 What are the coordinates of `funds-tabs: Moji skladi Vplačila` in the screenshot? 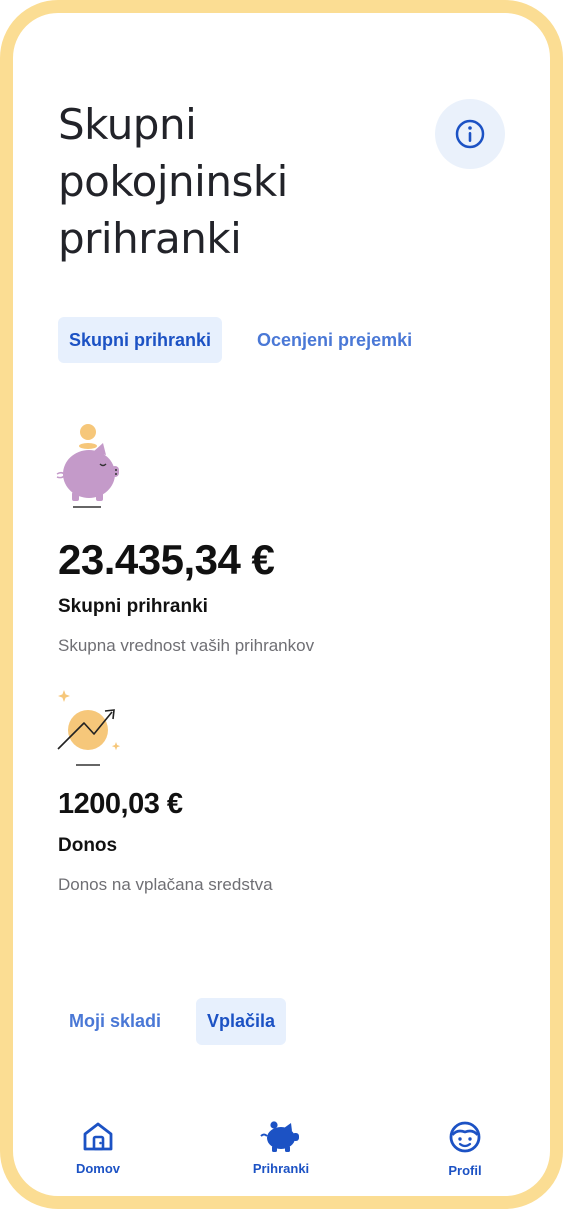 It's located at (172, 1021).